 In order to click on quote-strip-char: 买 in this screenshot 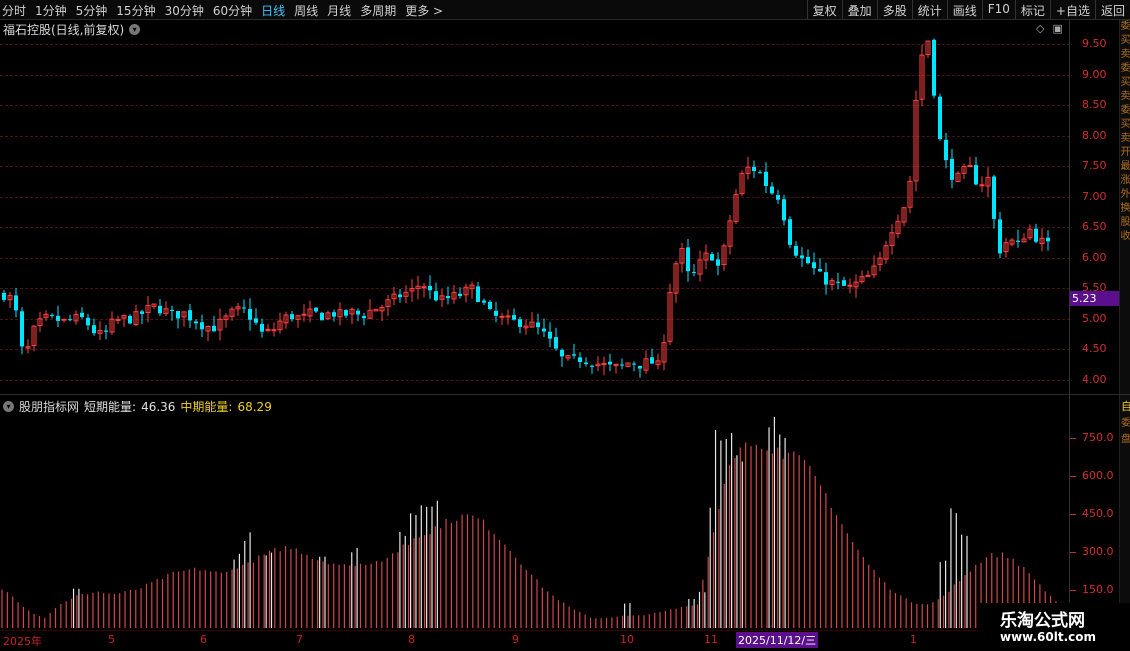, I will do `click(1125, 82)`.